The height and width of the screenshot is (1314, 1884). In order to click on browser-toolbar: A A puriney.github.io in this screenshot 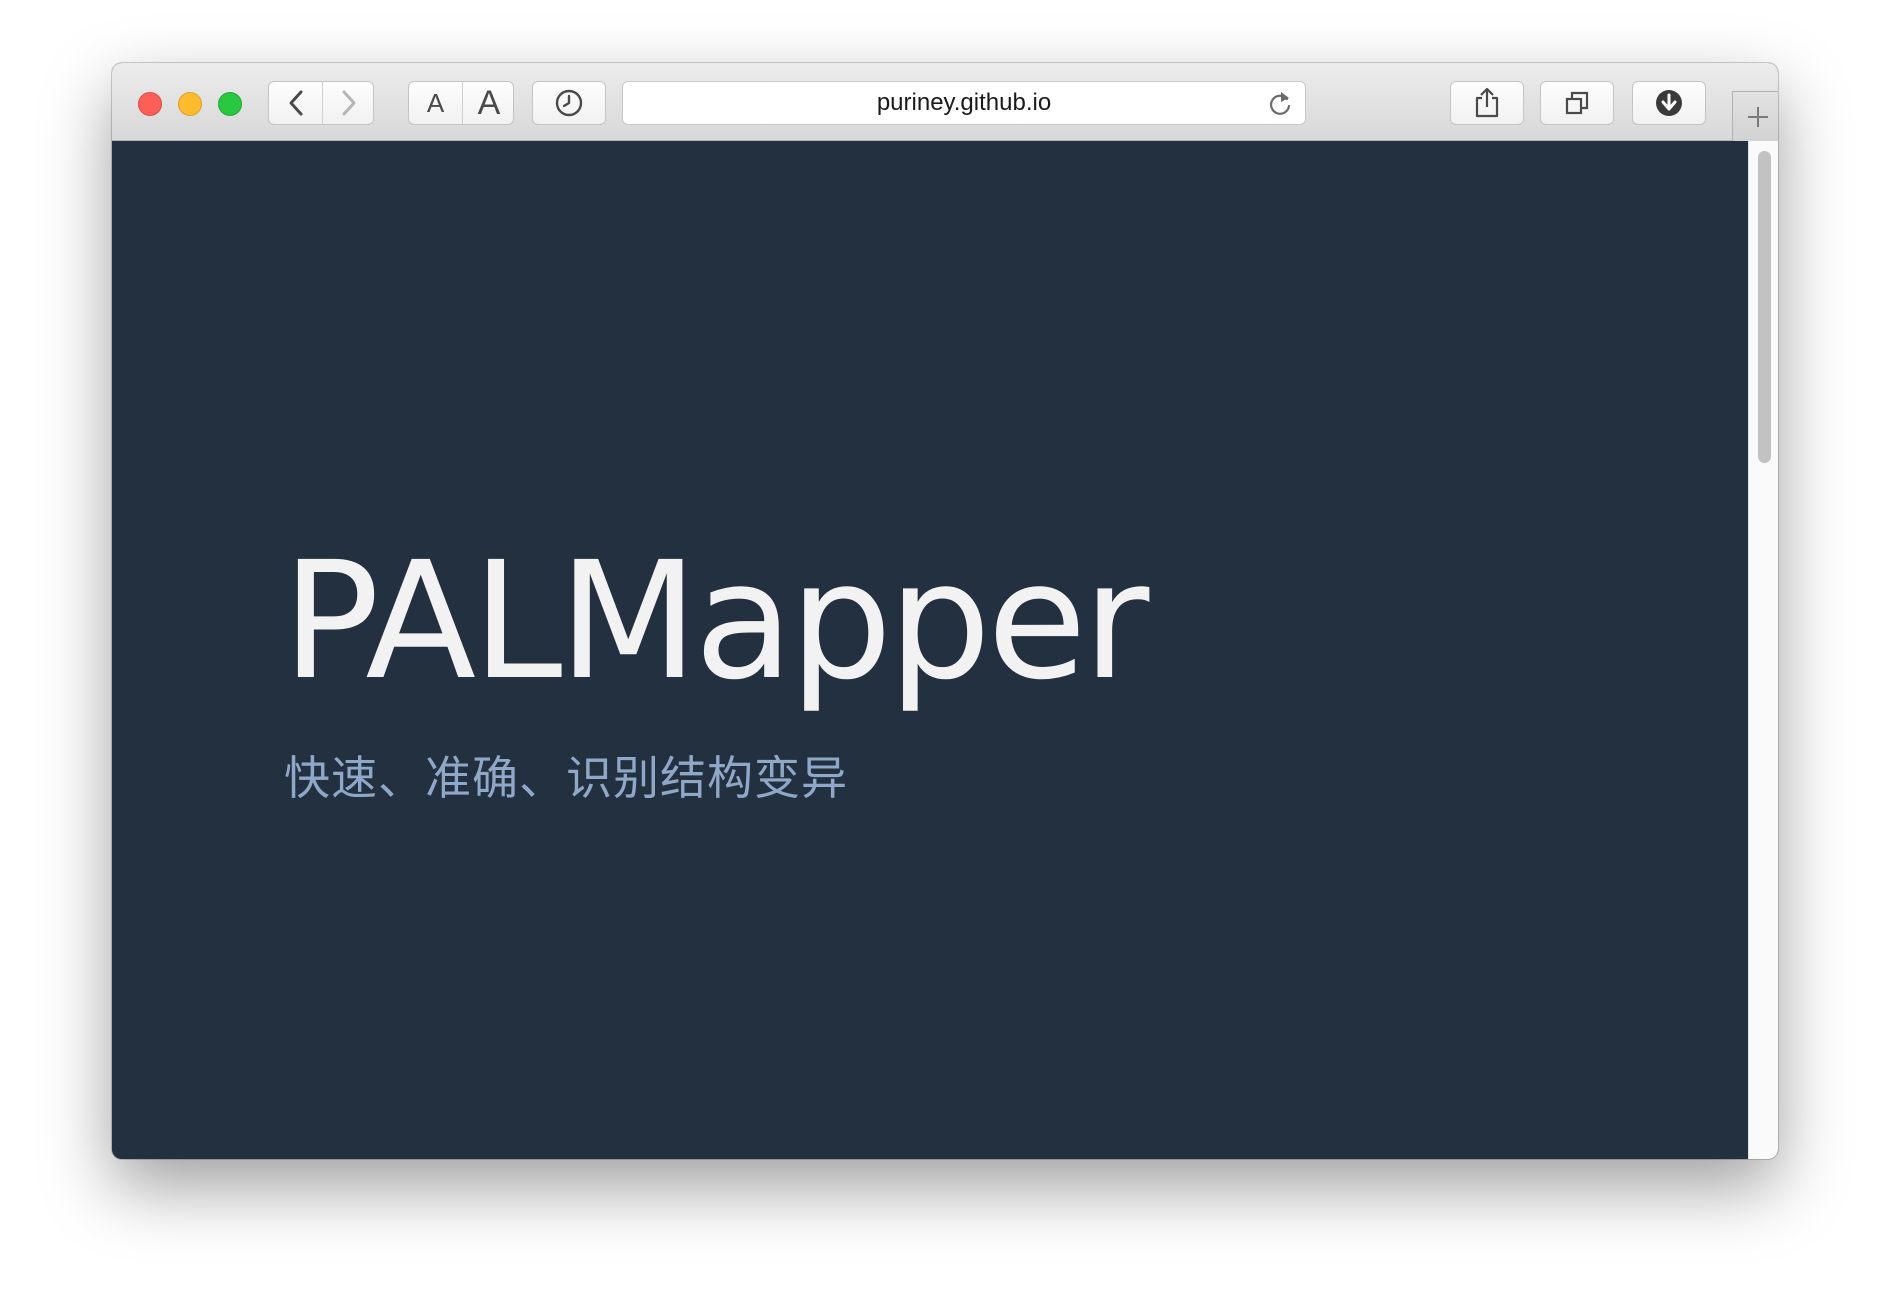, I will do `click(945, 102)`.